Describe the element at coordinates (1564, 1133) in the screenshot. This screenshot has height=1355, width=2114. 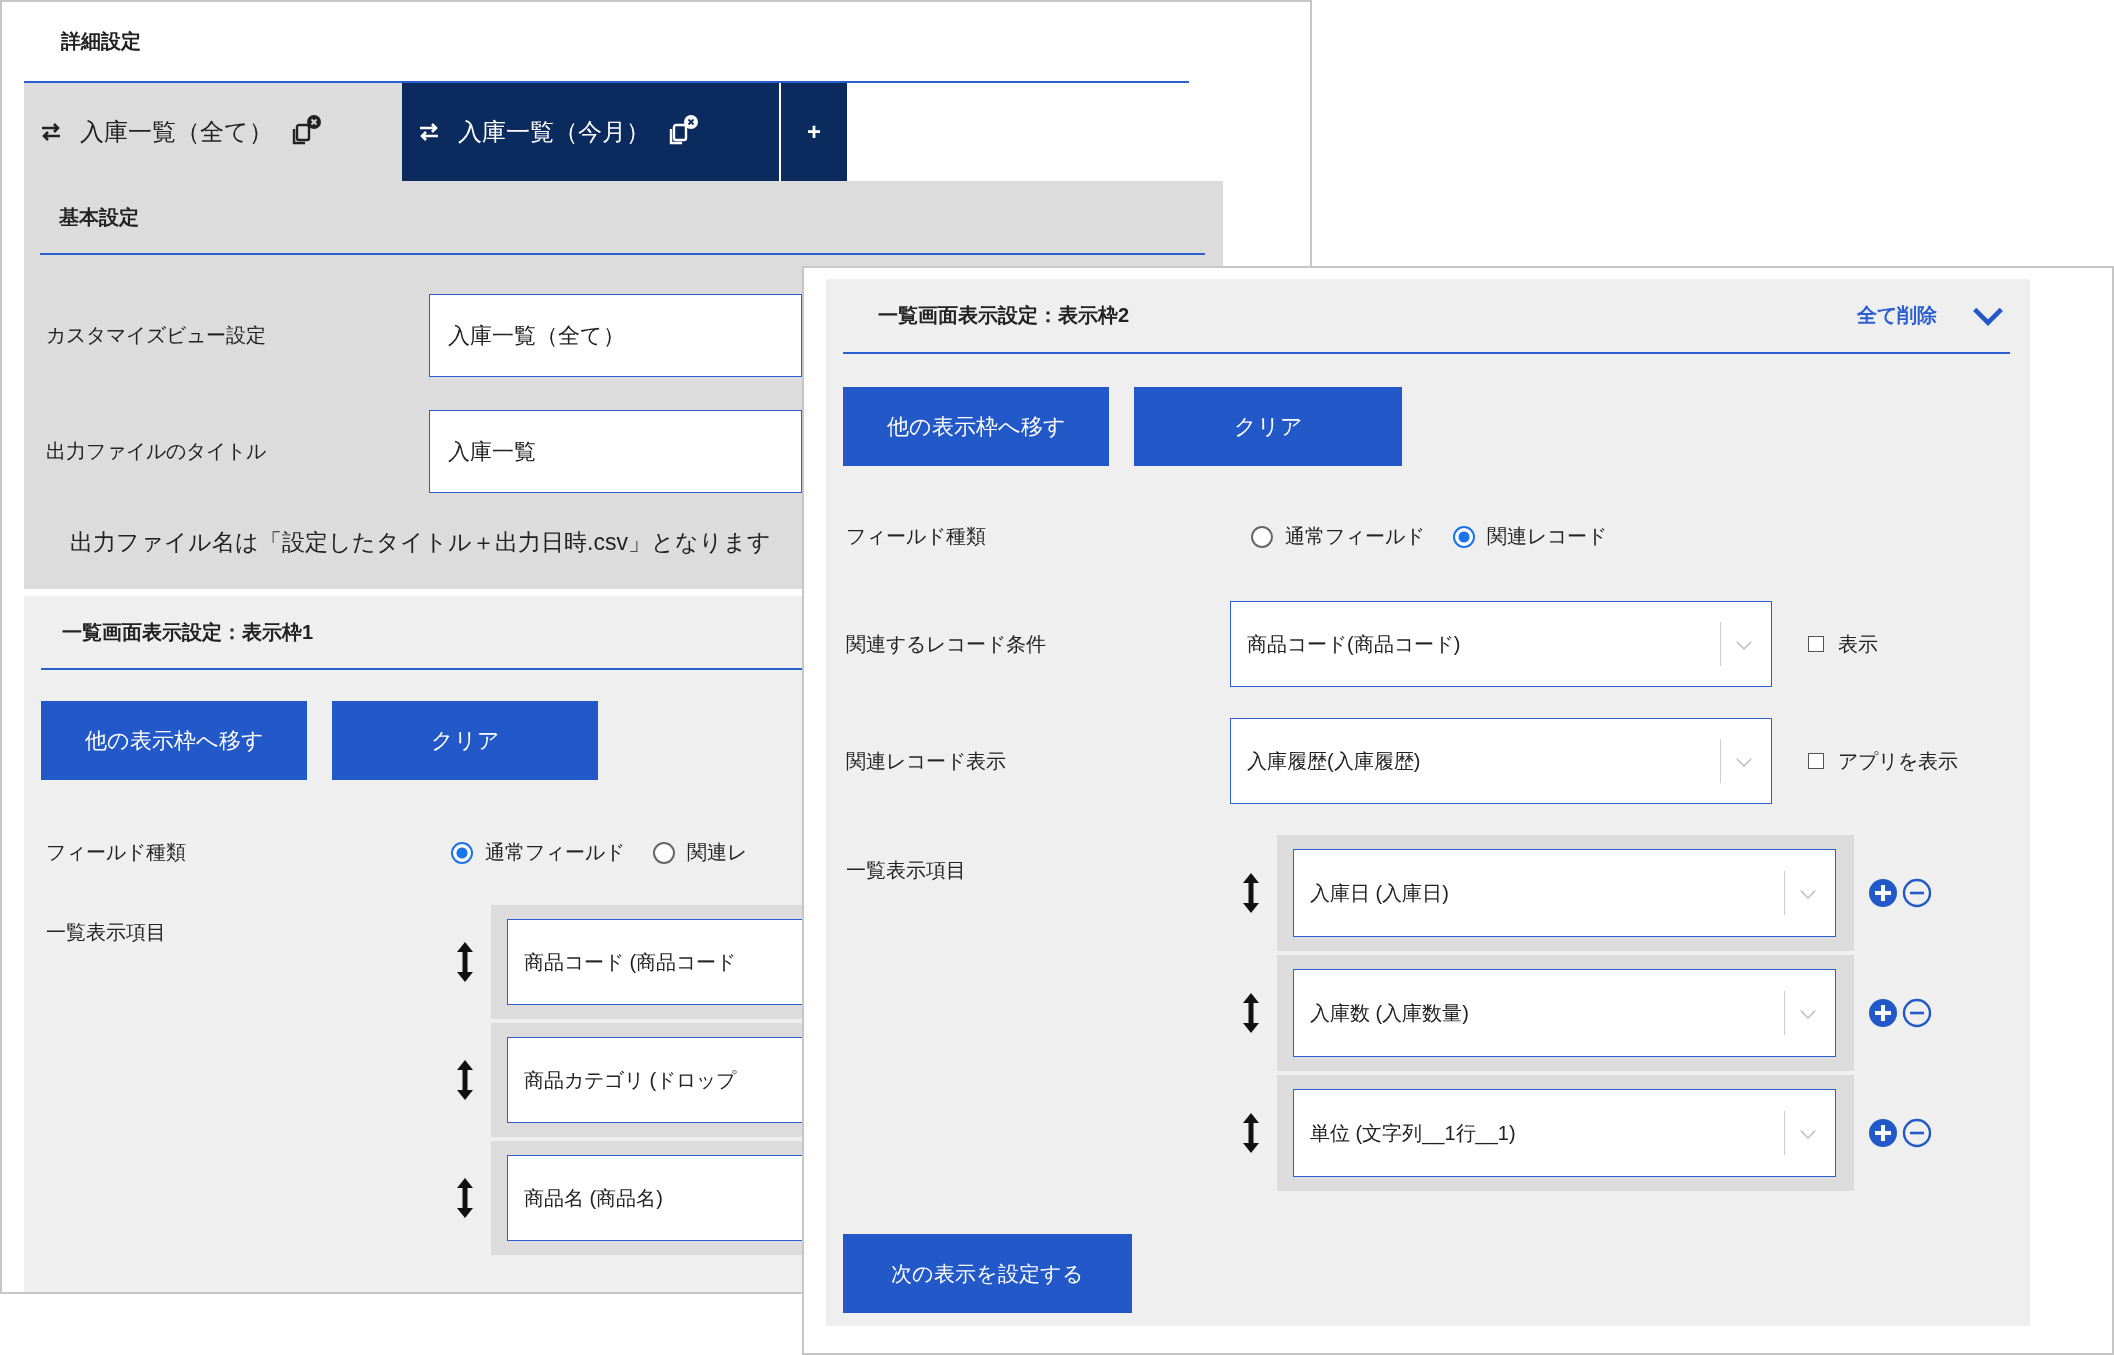
I see `dropdown: 単位 (文字列__1行__1)` at that location.